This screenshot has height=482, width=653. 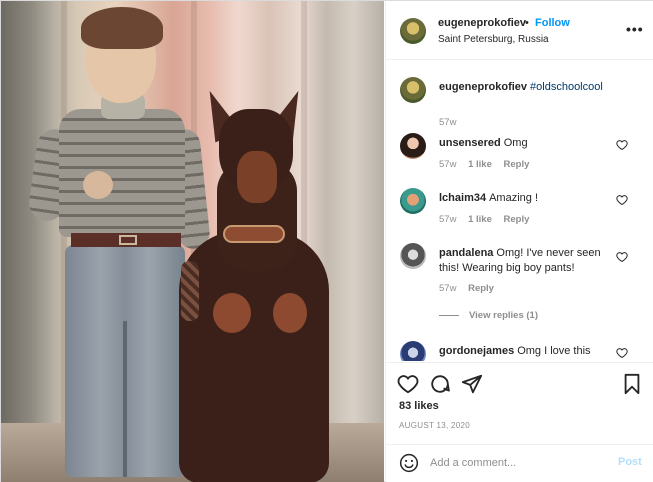 What do you see at coordinates (122, 173) in the screenshot?
I see `boy-sweater` at bounding box center [122, 173].